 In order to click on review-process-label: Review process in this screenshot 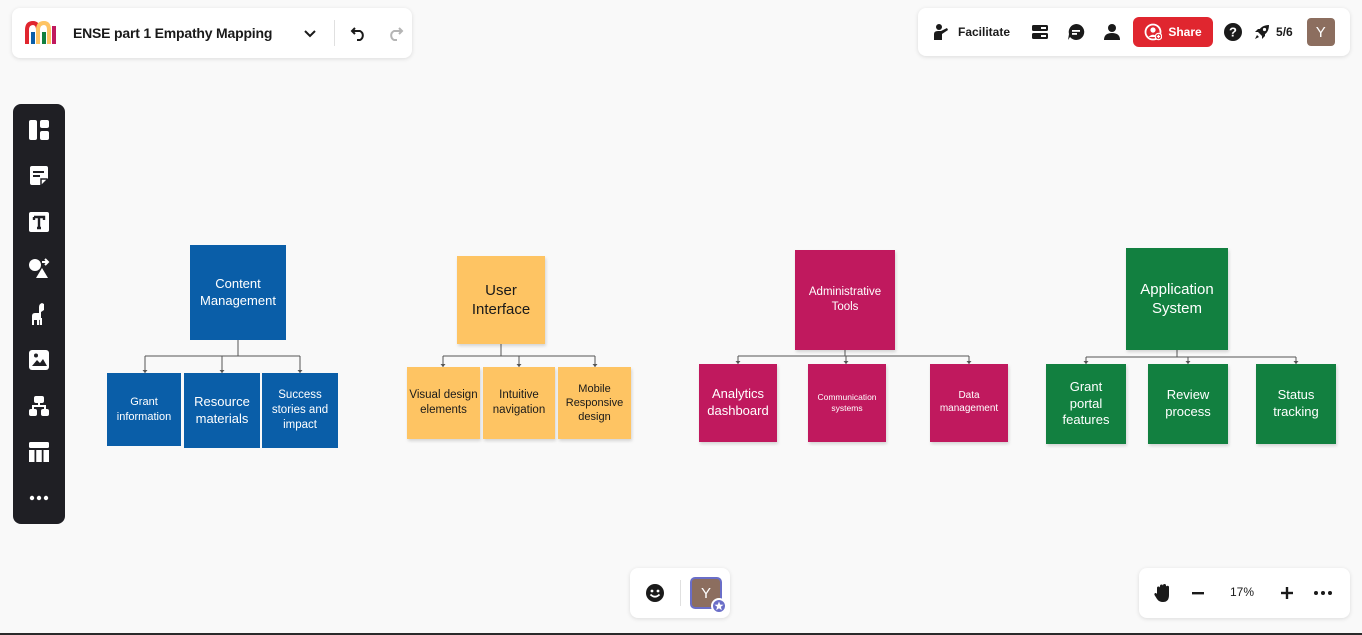, I will do `click(1188, 403)`.